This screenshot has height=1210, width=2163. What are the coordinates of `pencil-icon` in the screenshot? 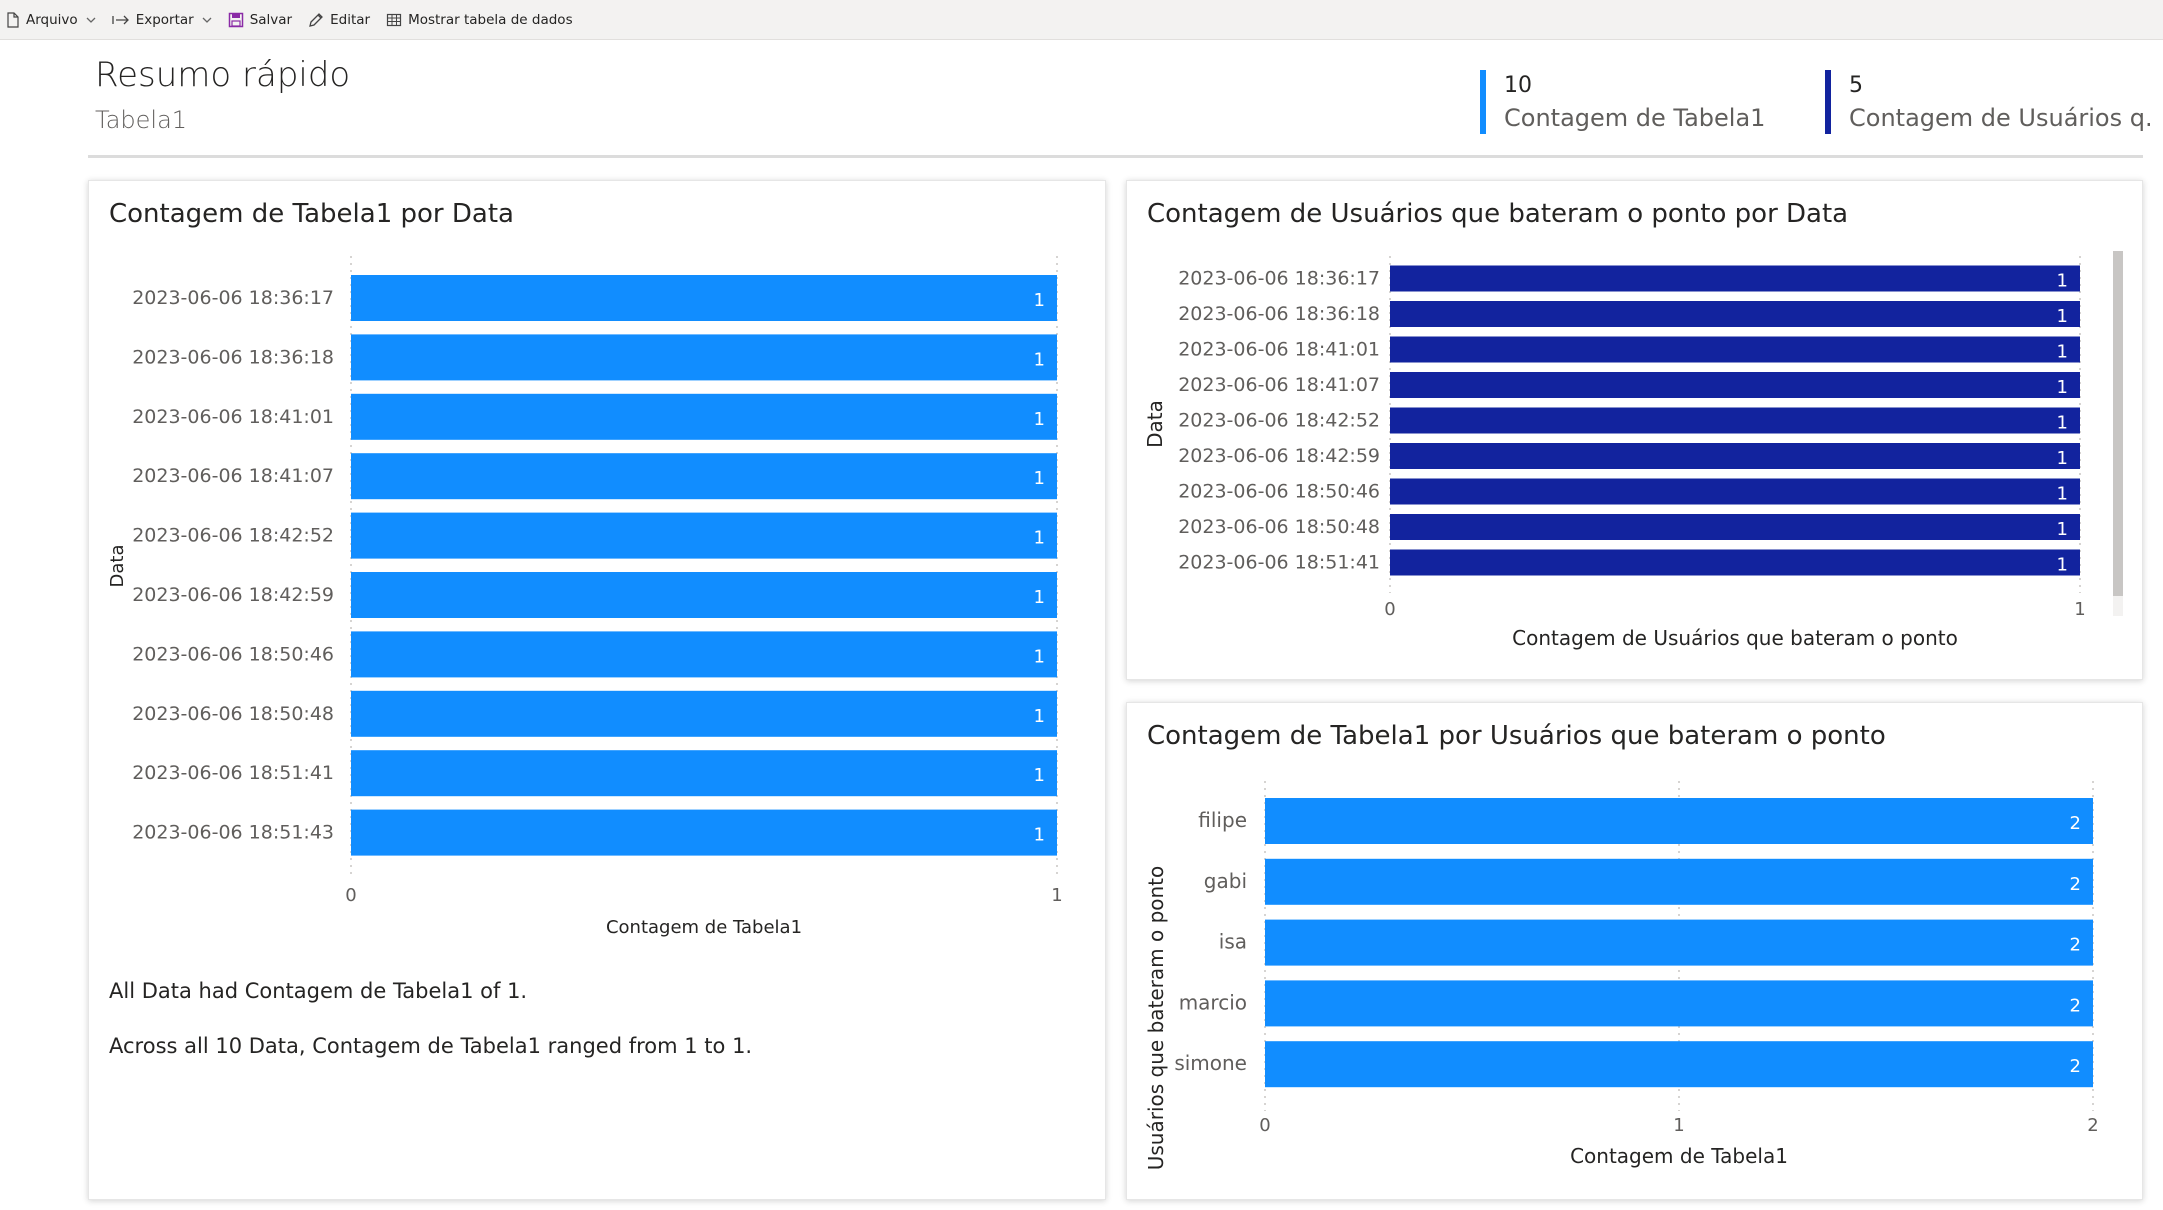 It's located at (316, 19).